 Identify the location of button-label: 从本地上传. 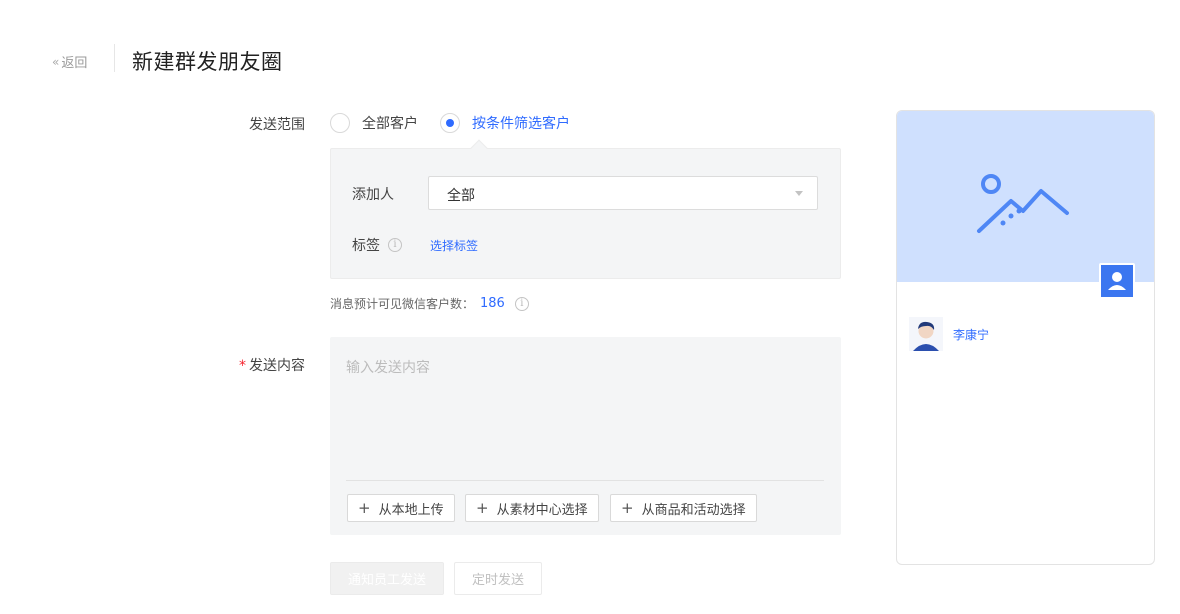
(411, 510).